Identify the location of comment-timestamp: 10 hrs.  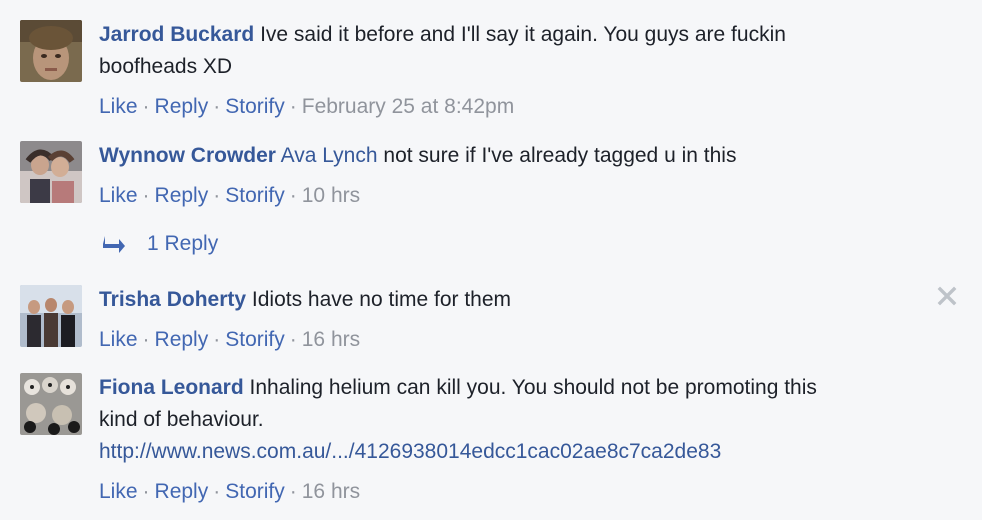
(331, 195).